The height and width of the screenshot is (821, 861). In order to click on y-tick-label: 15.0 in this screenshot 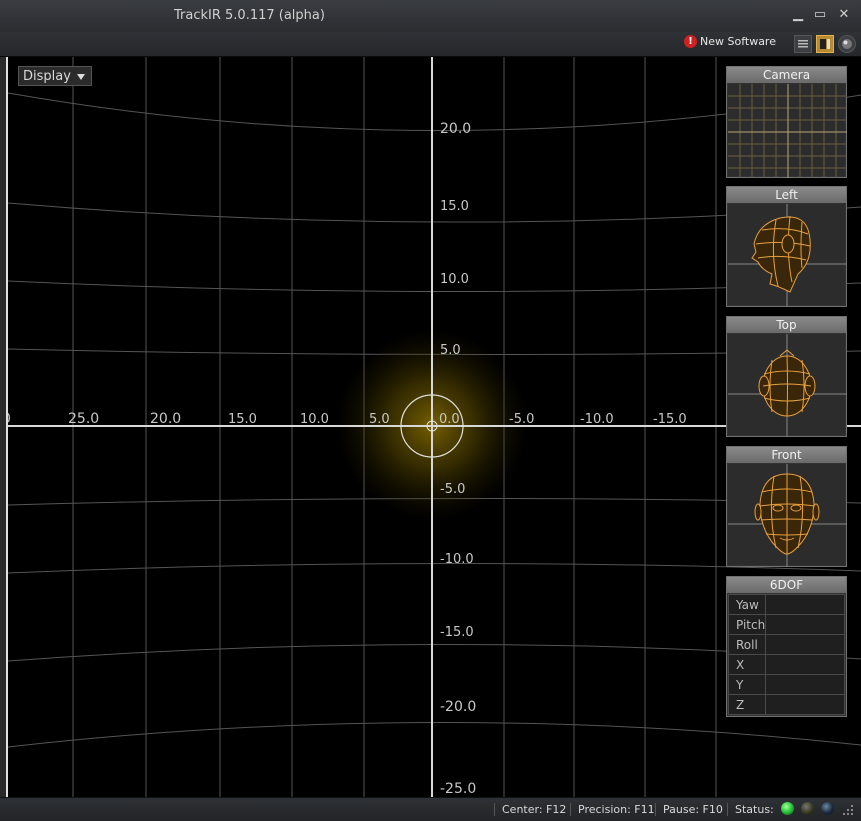, I will do `click(454, 206)`.